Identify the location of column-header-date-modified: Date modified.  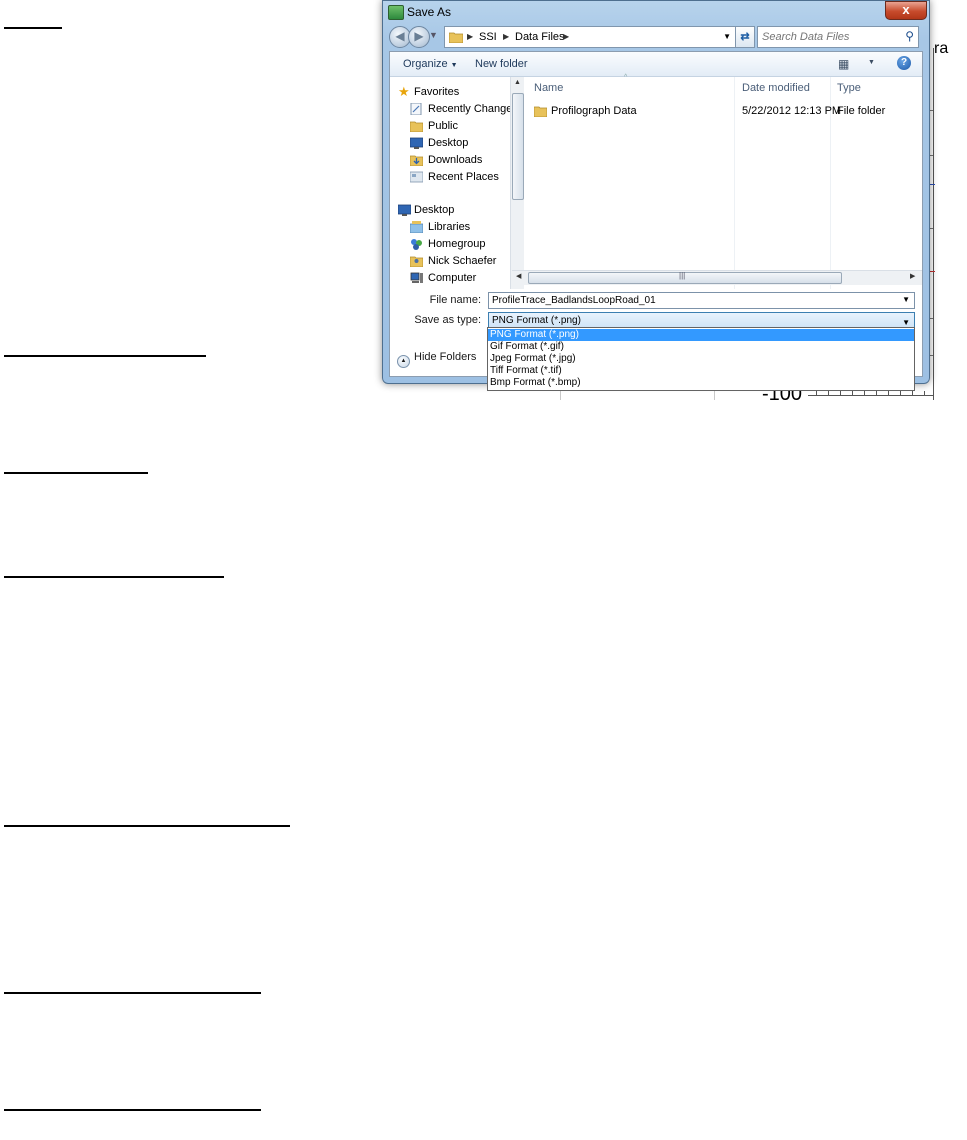
(776, 88).